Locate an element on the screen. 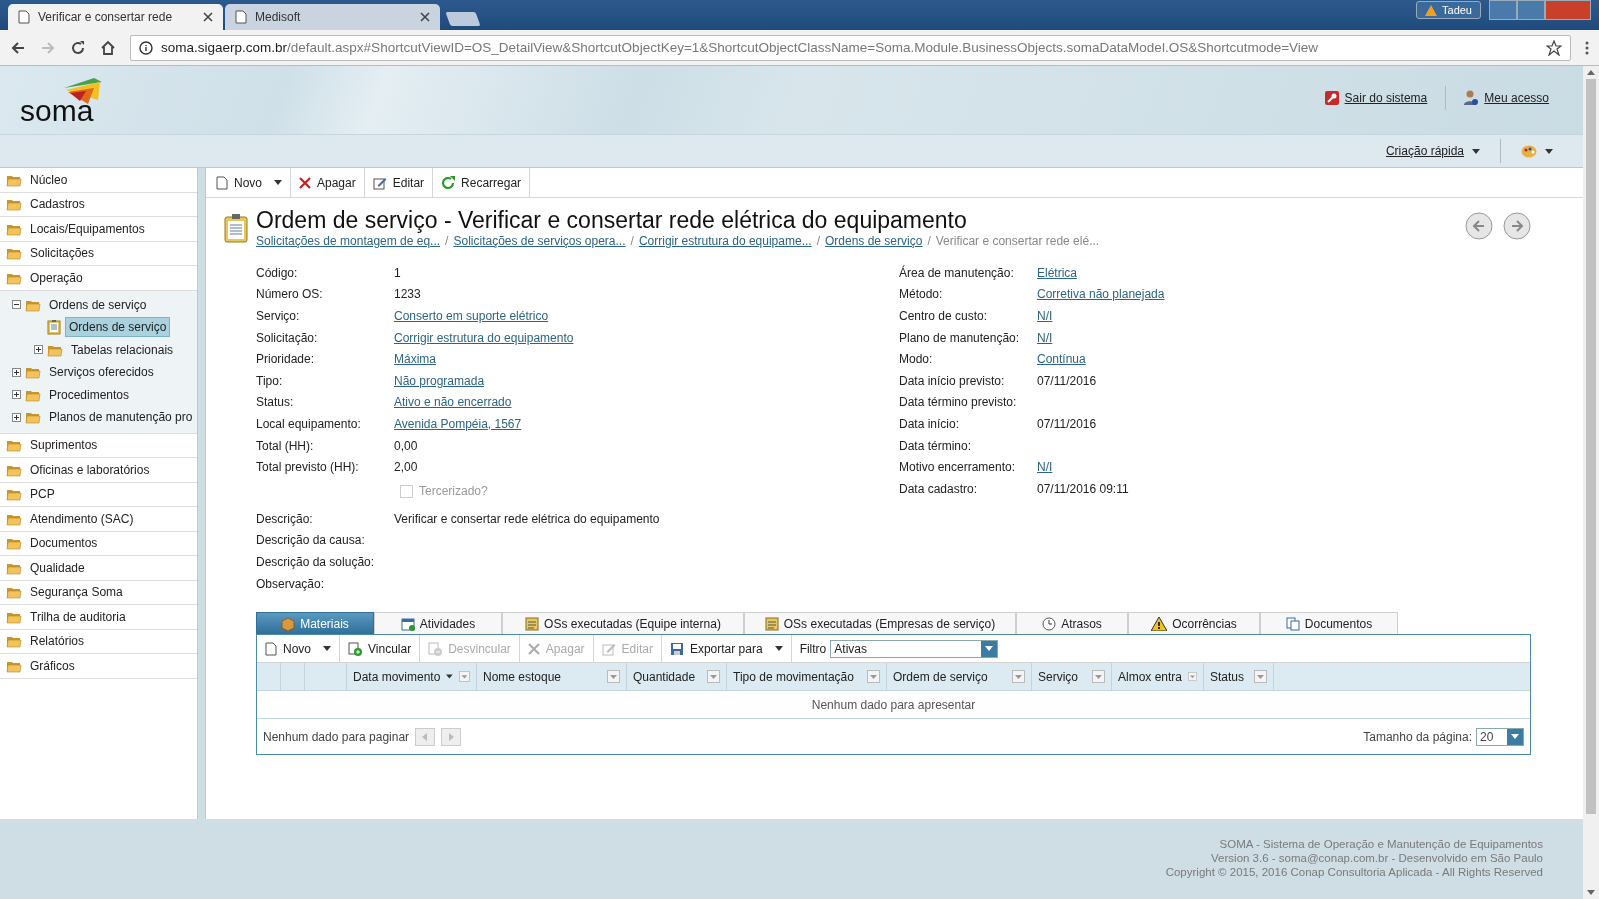 The width and height of the screenshot is (1599, 899). nav-group: Oficinas e laboratórios is located at coordinates (90, 469).